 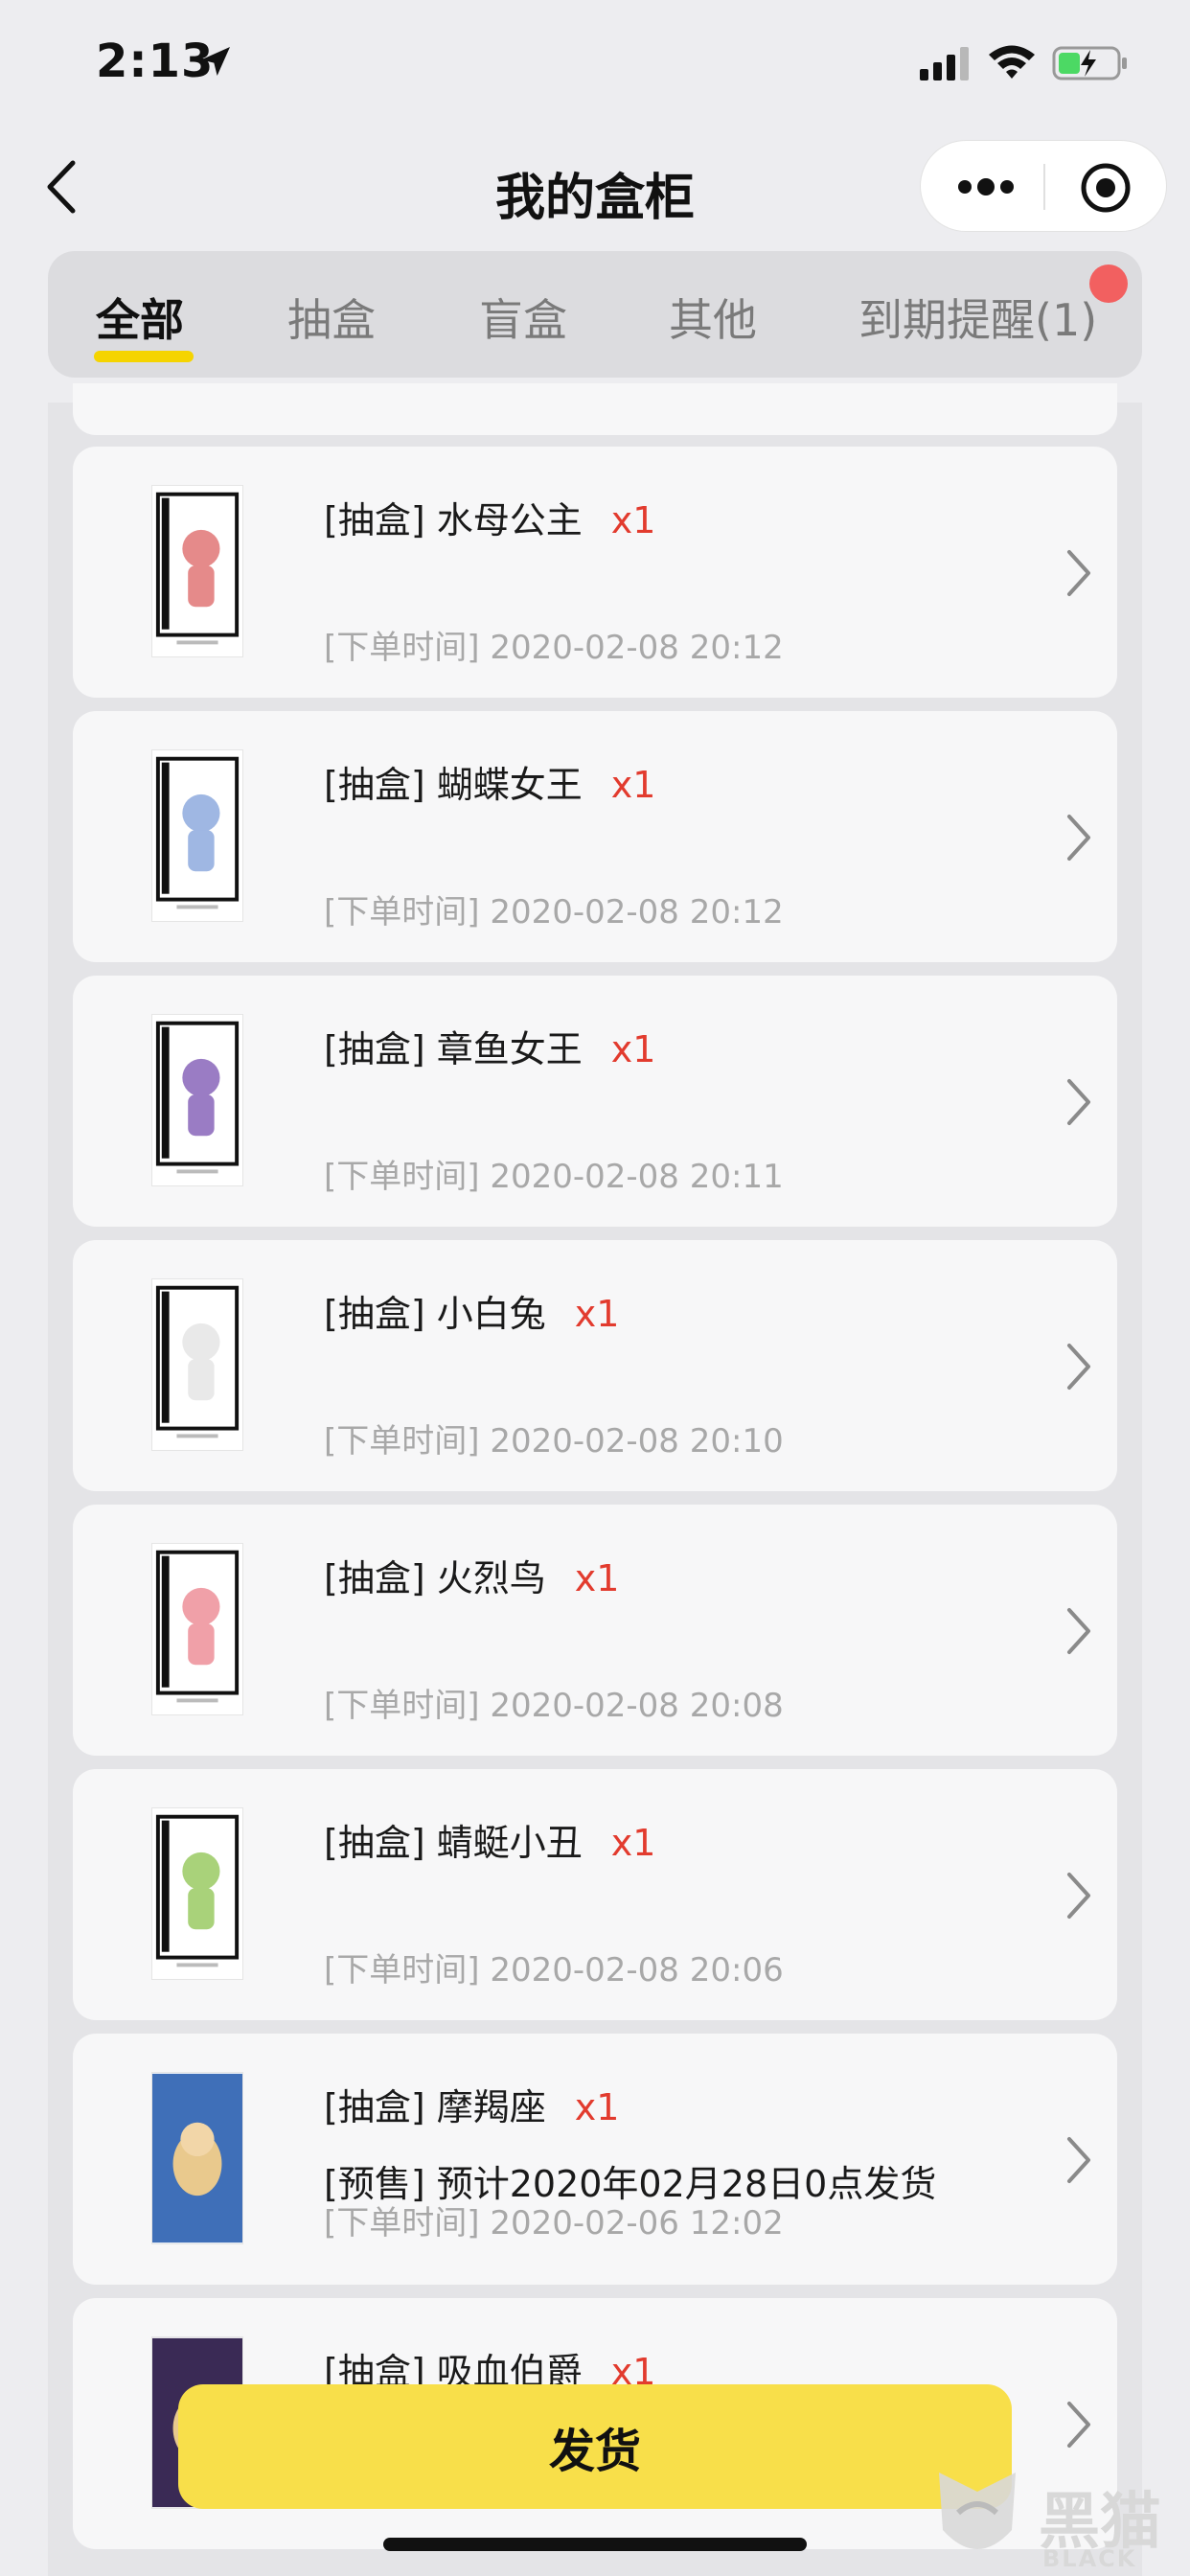 What do you see at coordinates (595, 1365) in the screenshot?
I see `list-item: [抽盒] 小白兔 x1 [下单时间] 2020-02-08 20:10` at bounding box center [595, 1365].